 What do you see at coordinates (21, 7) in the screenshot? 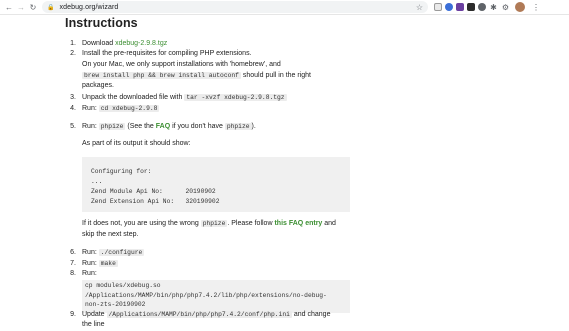
I see `forward-icon: →` at bounding box center [21, 7].